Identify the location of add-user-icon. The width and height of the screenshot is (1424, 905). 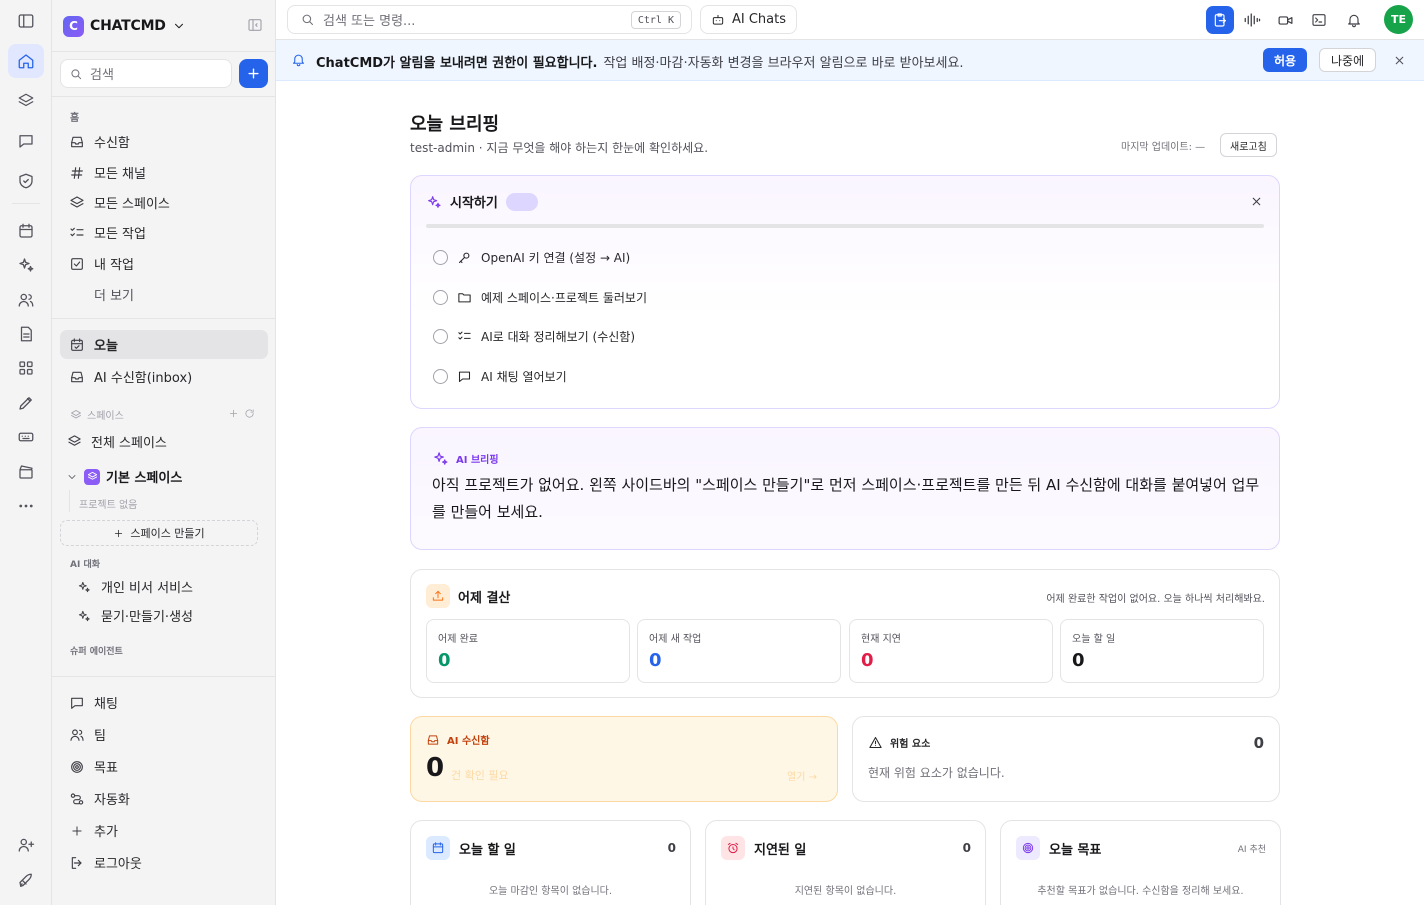
(26, 845).